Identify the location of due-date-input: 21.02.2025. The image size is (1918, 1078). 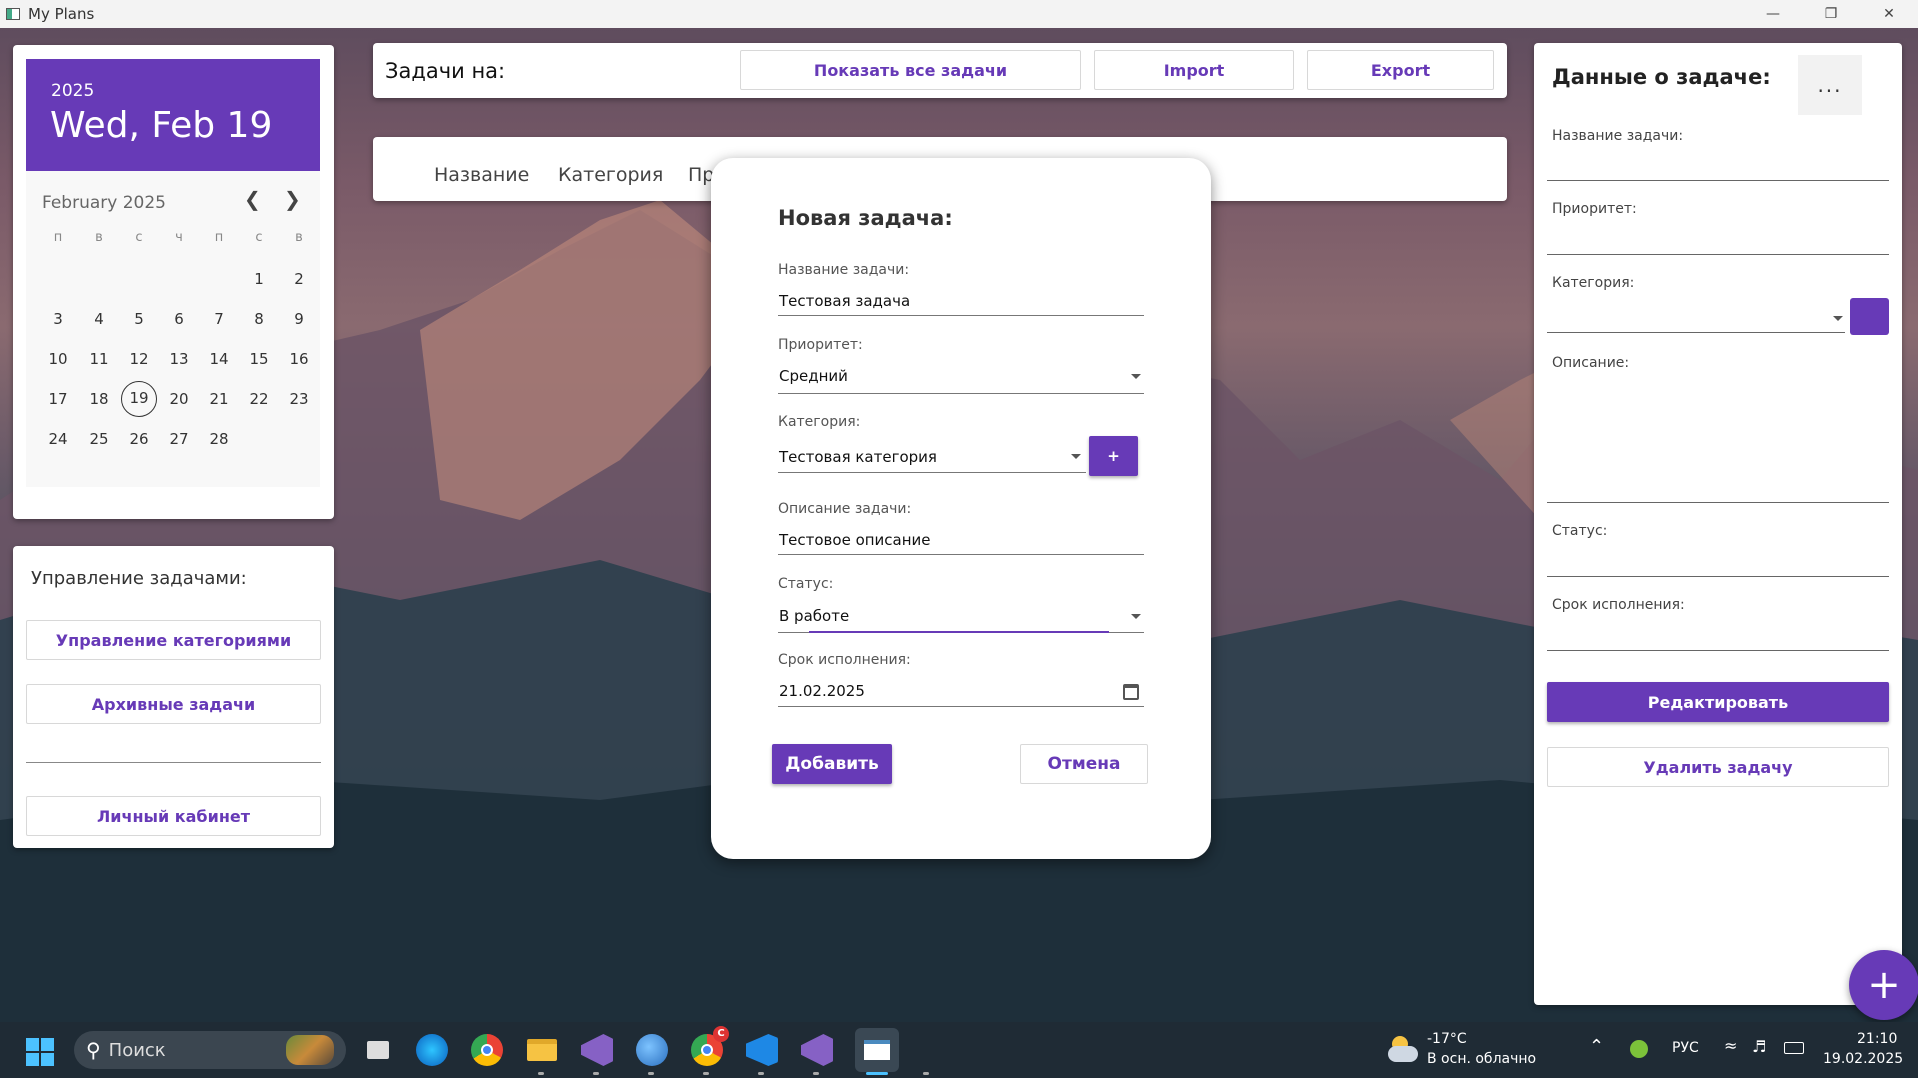
(822, 691).